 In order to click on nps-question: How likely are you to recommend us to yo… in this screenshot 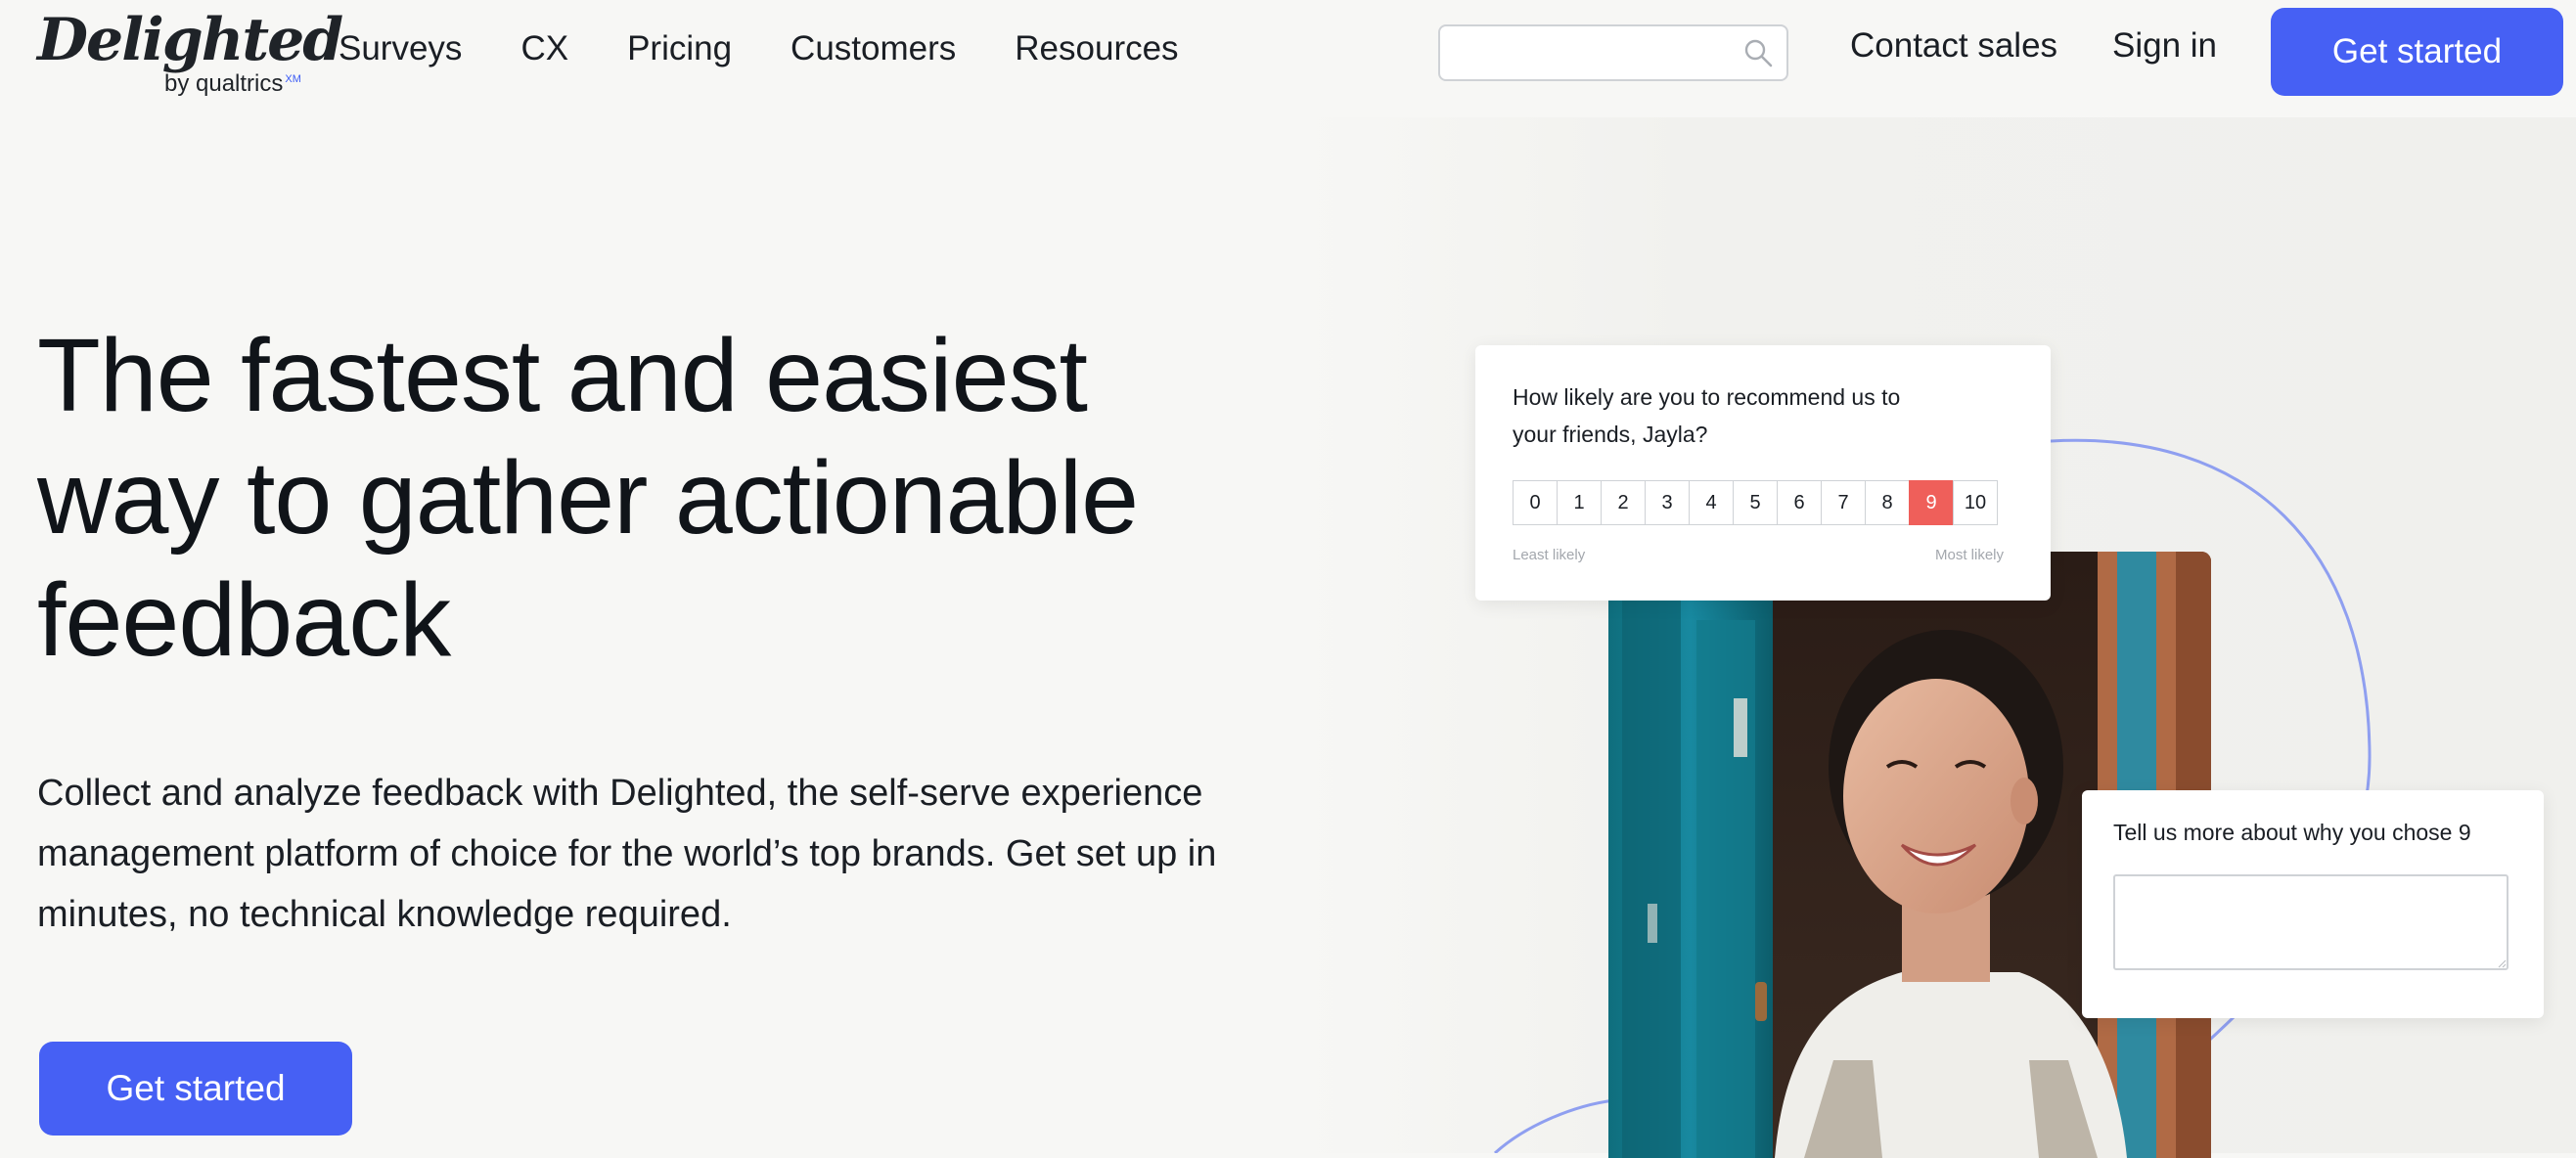, I will do `click(1707, 415)`.